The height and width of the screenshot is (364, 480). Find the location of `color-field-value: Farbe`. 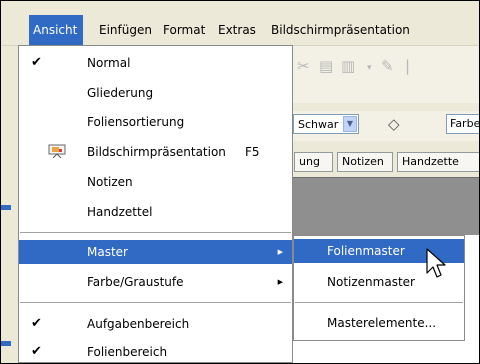

color-field-value: Farbe is located at coordinates (465, 123).